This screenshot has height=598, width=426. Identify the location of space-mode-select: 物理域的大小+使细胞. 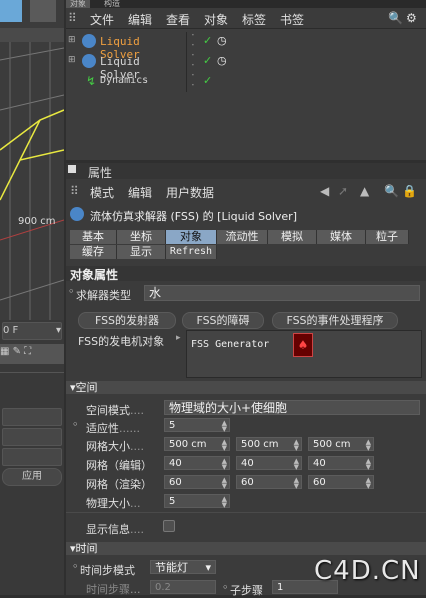
(292, 407).